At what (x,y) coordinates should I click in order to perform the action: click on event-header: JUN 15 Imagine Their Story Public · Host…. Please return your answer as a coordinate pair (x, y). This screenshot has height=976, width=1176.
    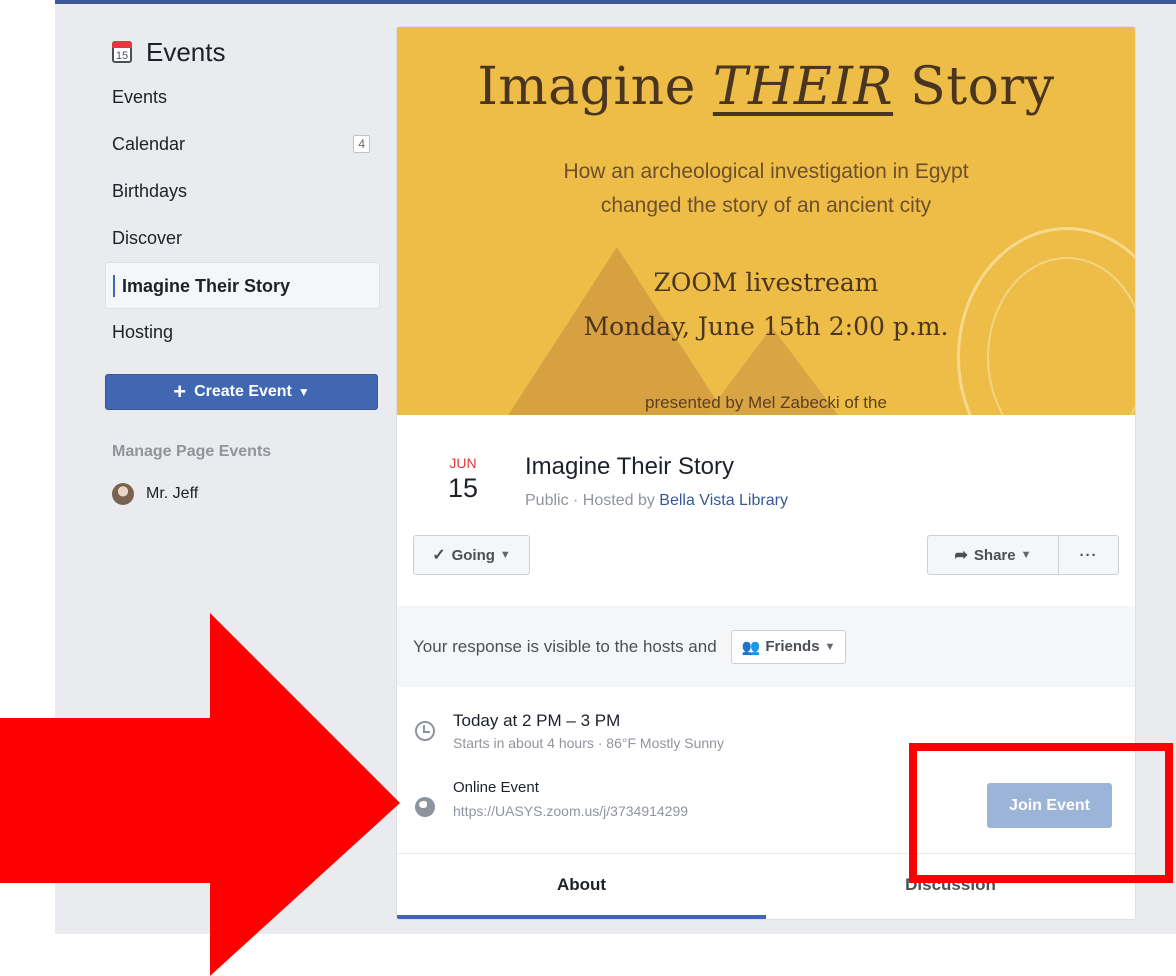
    Looking at the image, I should click on (766, 472).